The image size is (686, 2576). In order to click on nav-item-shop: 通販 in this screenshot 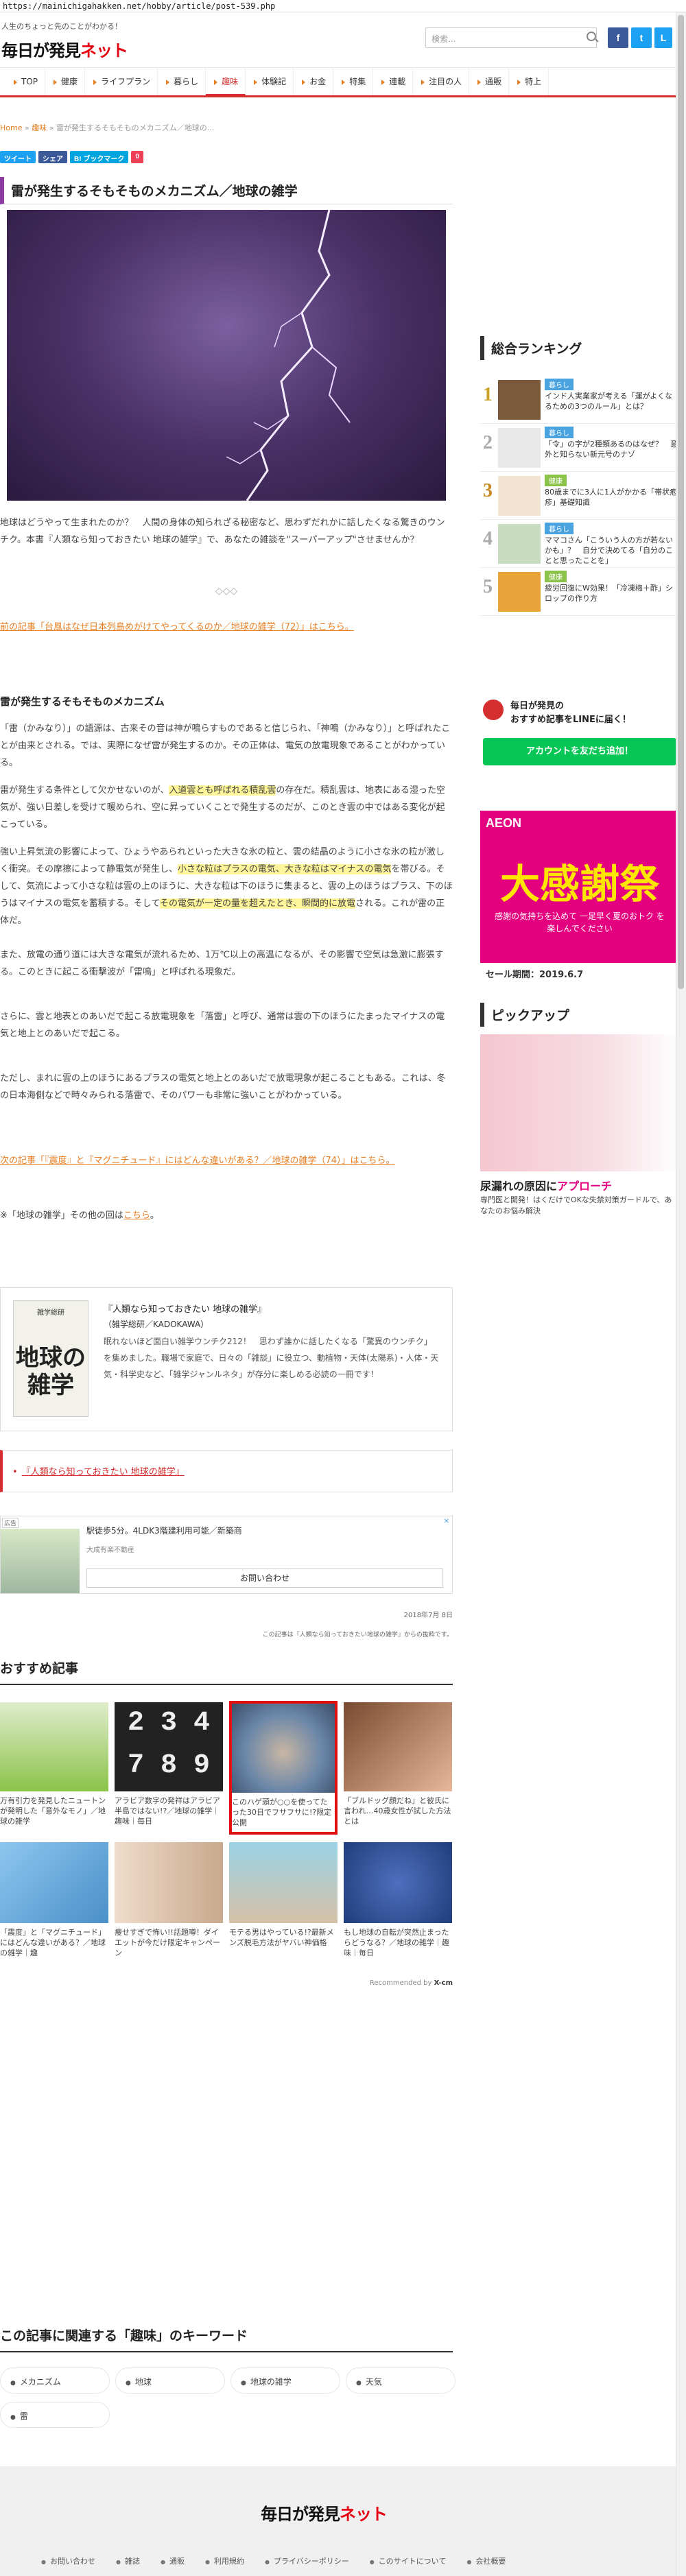, I will do `click(489, 81)`.